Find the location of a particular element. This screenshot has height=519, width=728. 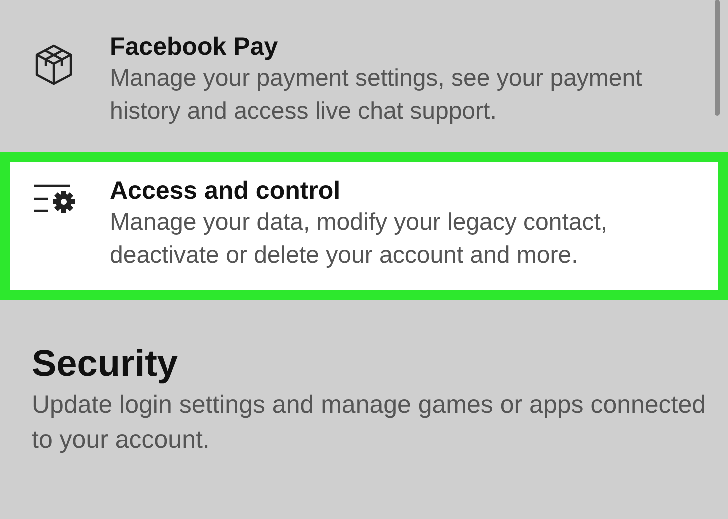

scrollbar is located at coordinates (717, 58).